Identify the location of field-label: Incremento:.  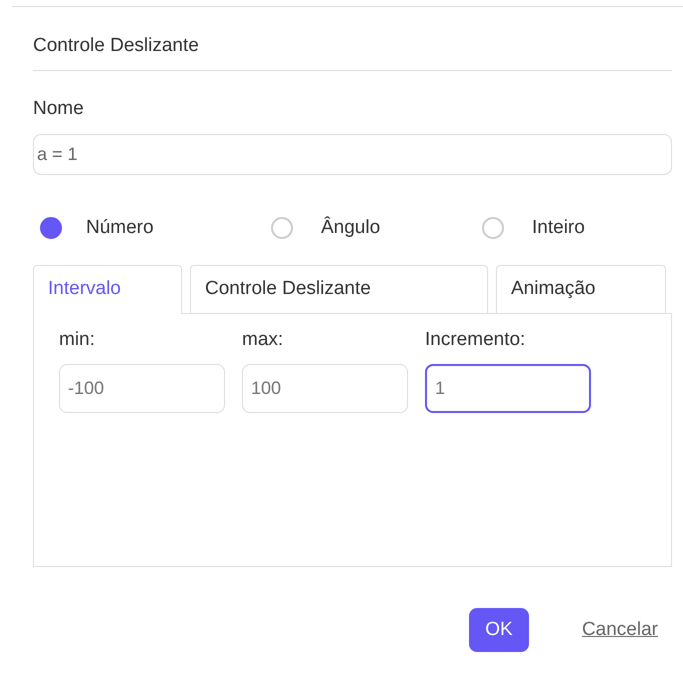
(475, 340).